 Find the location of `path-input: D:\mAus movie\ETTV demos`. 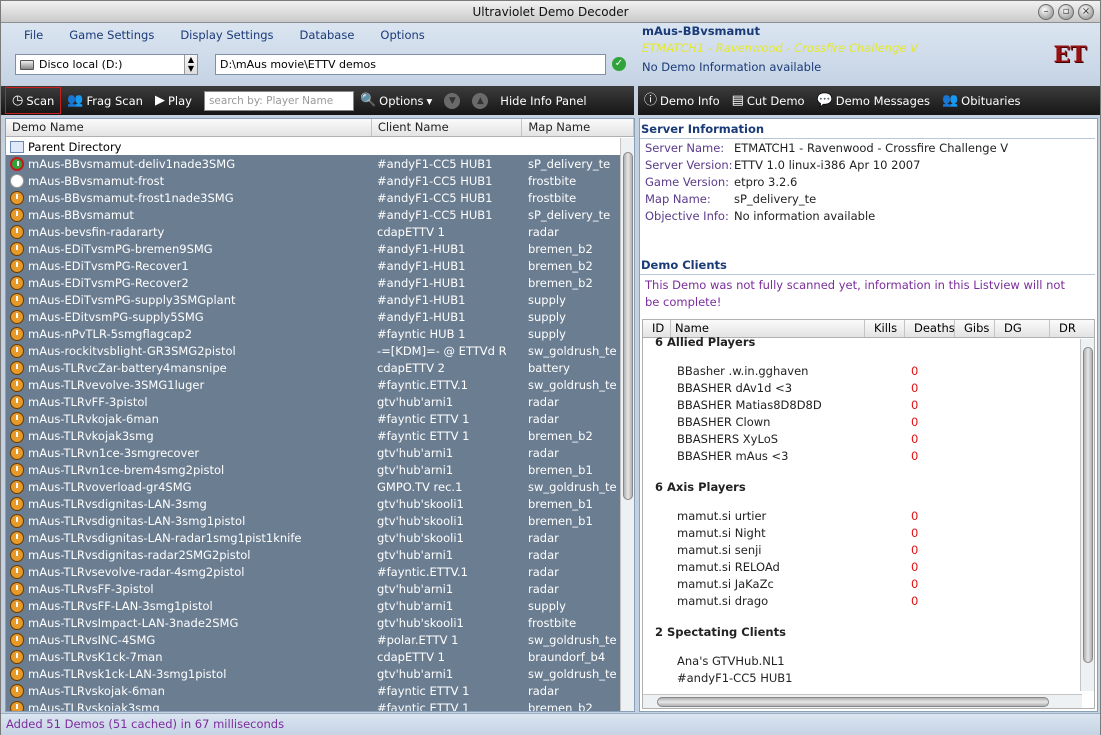

path-input: D:\mAus movie\ETTV demos is located at coordinates (410, 64).